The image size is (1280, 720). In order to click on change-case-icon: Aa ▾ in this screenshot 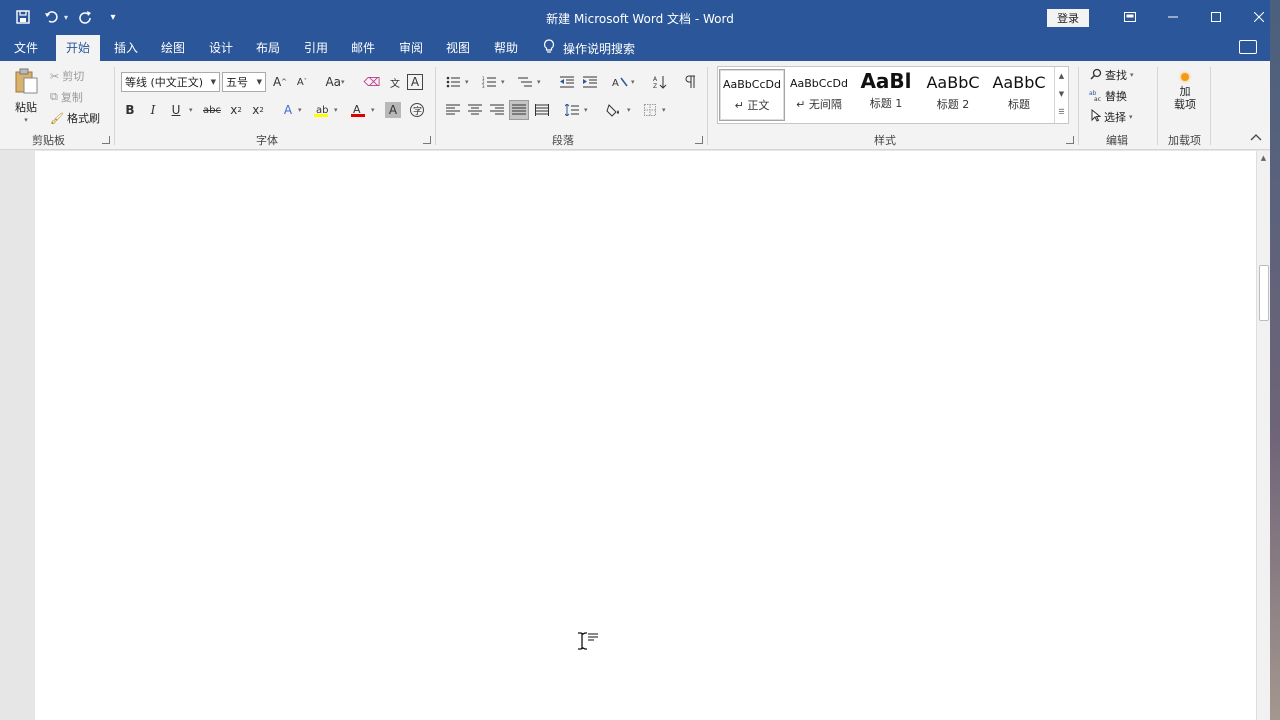, I will do `click(335, 82)`.